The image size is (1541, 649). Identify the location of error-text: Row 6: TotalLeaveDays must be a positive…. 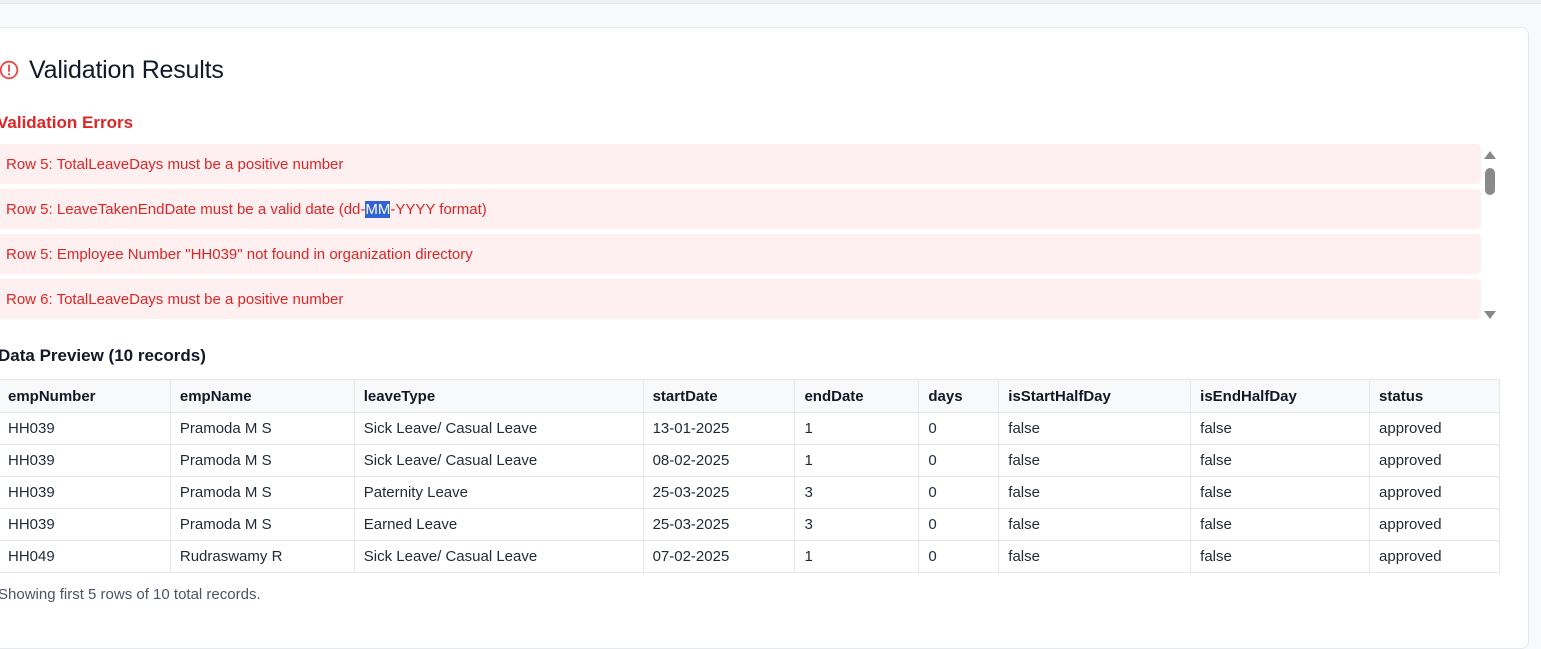
(175, 299).